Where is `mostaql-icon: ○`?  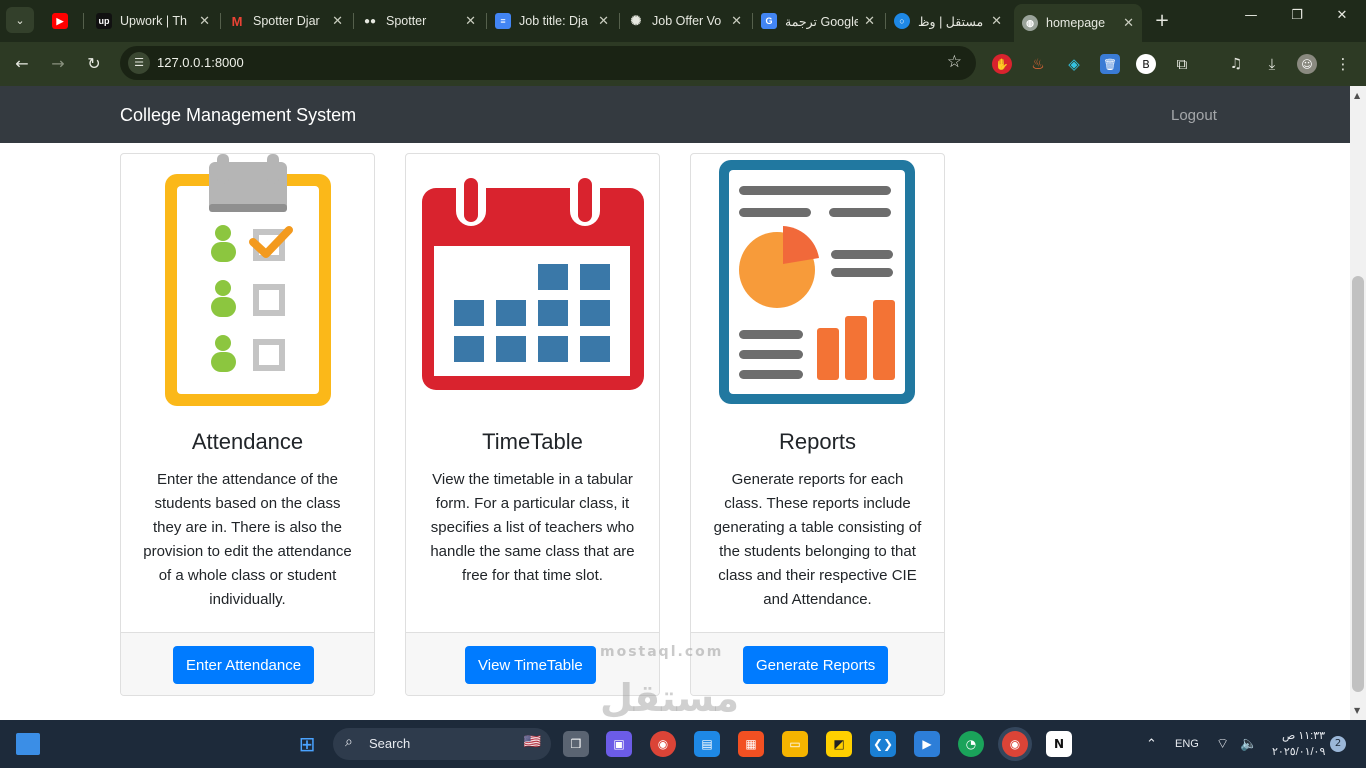 mostaql-icon: ○ is located at coordinates (902, 21).